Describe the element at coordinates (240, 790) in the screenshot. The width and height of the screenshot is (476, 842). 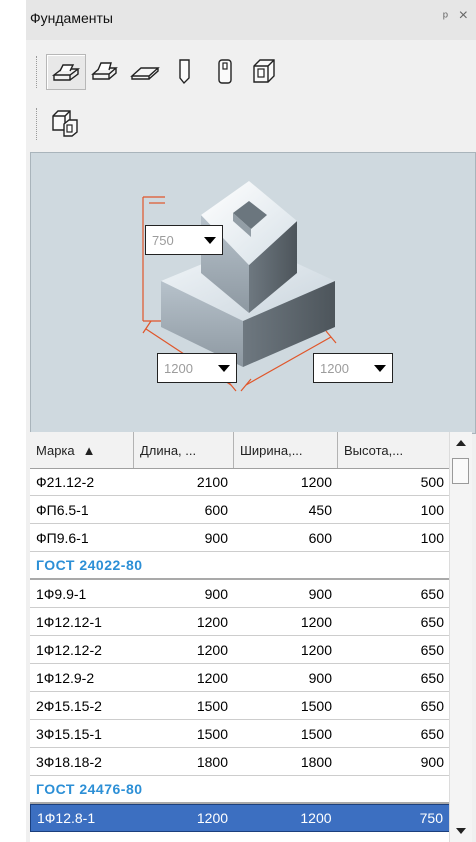
I see `group-header-row: ГОСТ 24476-80` at that location.